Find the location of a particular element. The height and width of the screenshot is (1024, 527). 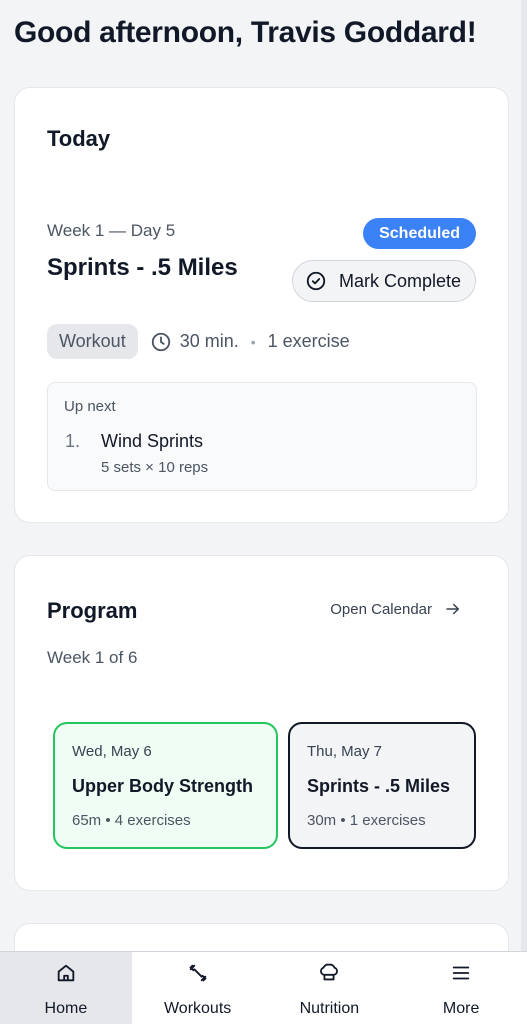

menu-icon is located at coordinates (461, 973).